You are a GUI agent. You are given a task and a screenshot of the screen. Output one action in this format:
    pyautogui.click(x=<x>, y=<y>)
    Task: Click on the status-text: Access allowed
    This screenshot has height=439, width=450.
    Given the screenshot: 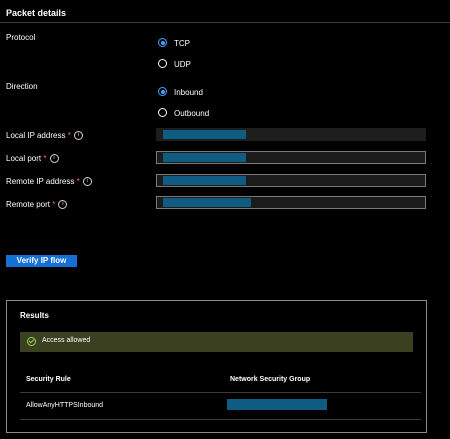 What is the action you would take?
    pyautogui.click(x=66, y=340)
    